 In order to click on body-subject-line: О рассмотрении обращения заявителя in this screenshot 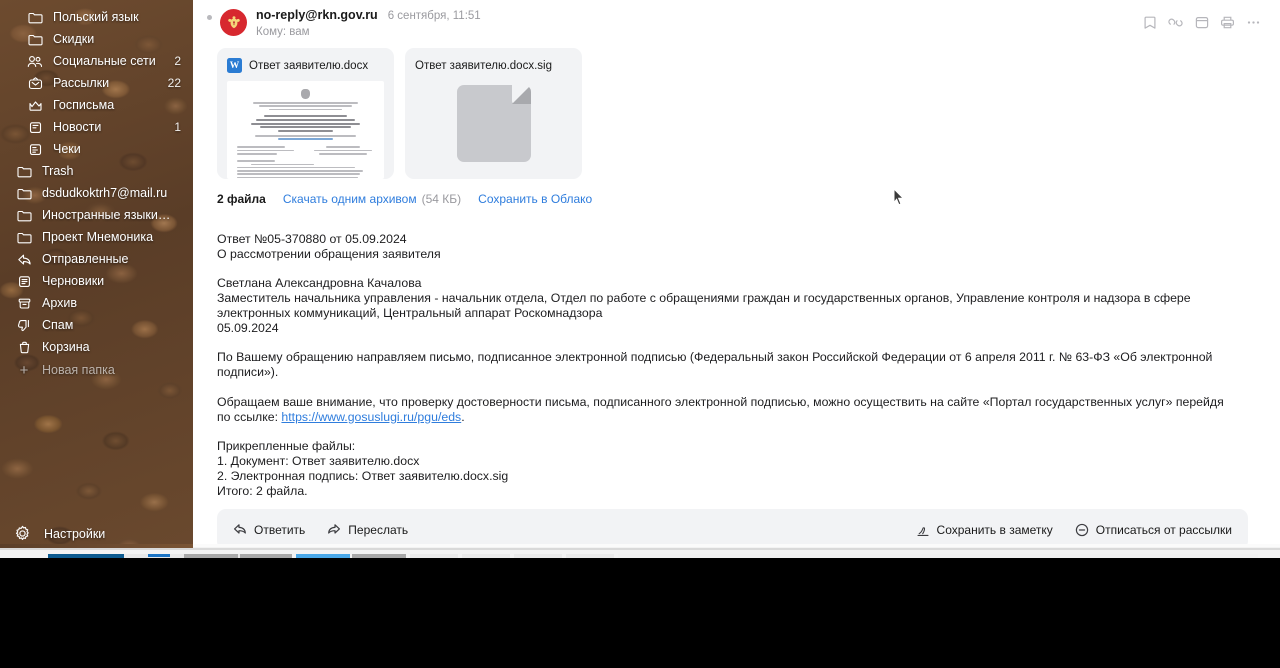, I will do `click(329, 253)`.